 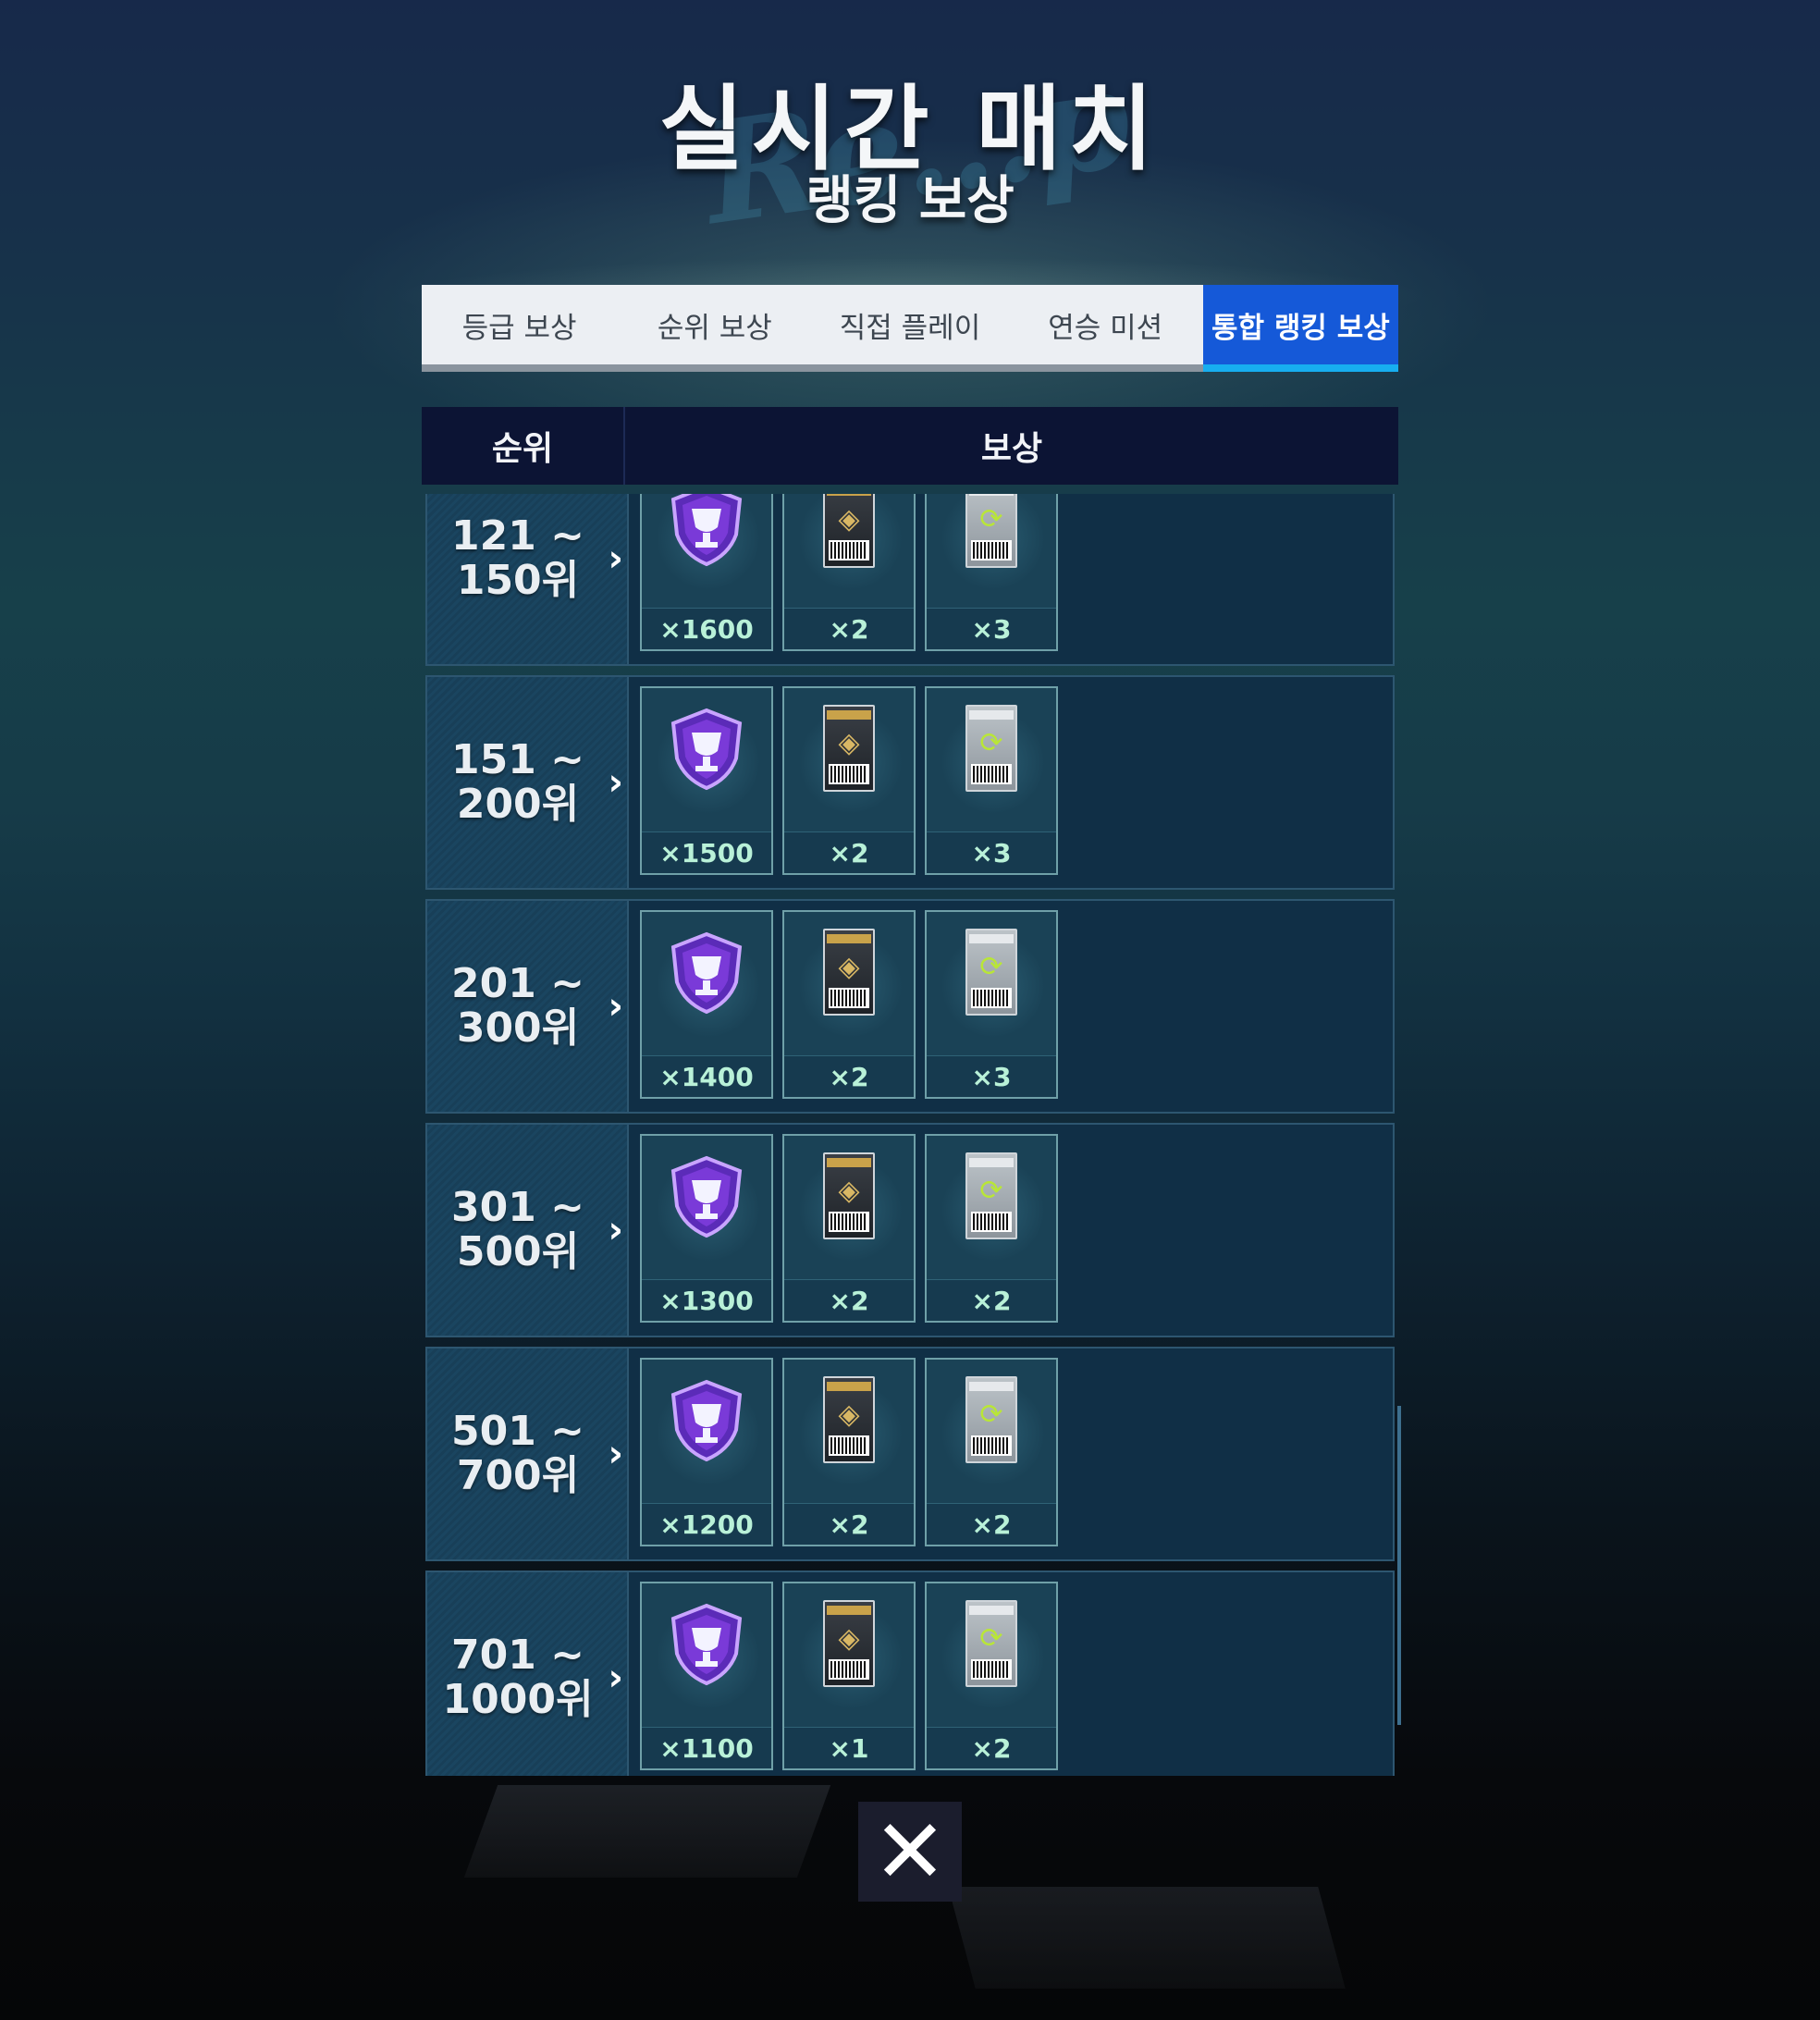 What do you see at coordinates (518, 1700) in the screenshot?
I see `rank-range-end: 1000위` at bounding box center [518, 1700].